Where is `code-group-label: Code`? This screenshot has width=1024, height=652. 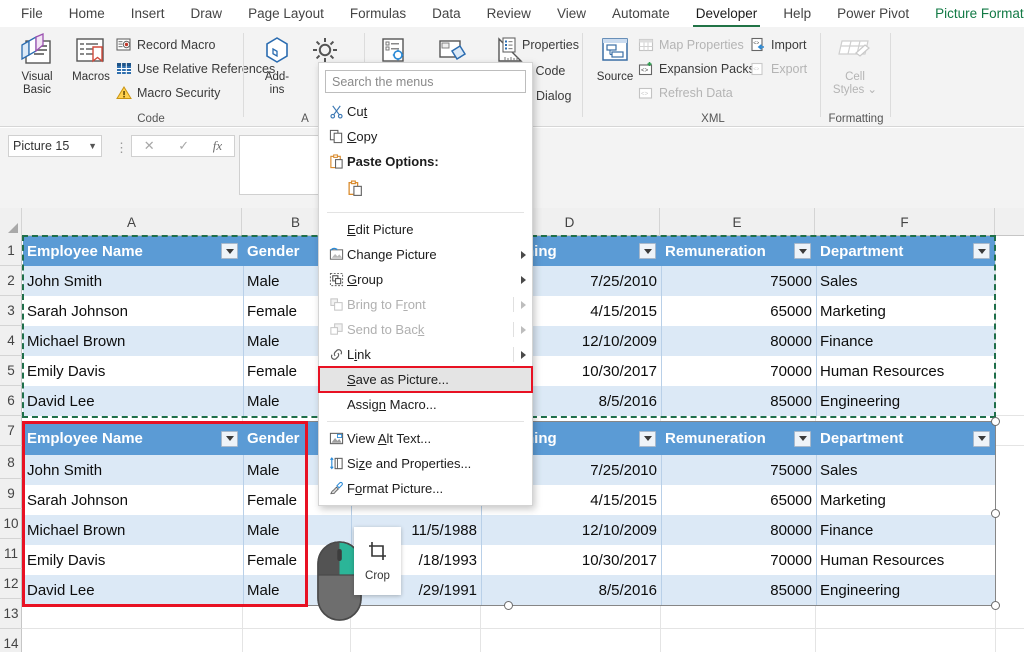 code-group-label: Code is located at coordinates (151, 119).